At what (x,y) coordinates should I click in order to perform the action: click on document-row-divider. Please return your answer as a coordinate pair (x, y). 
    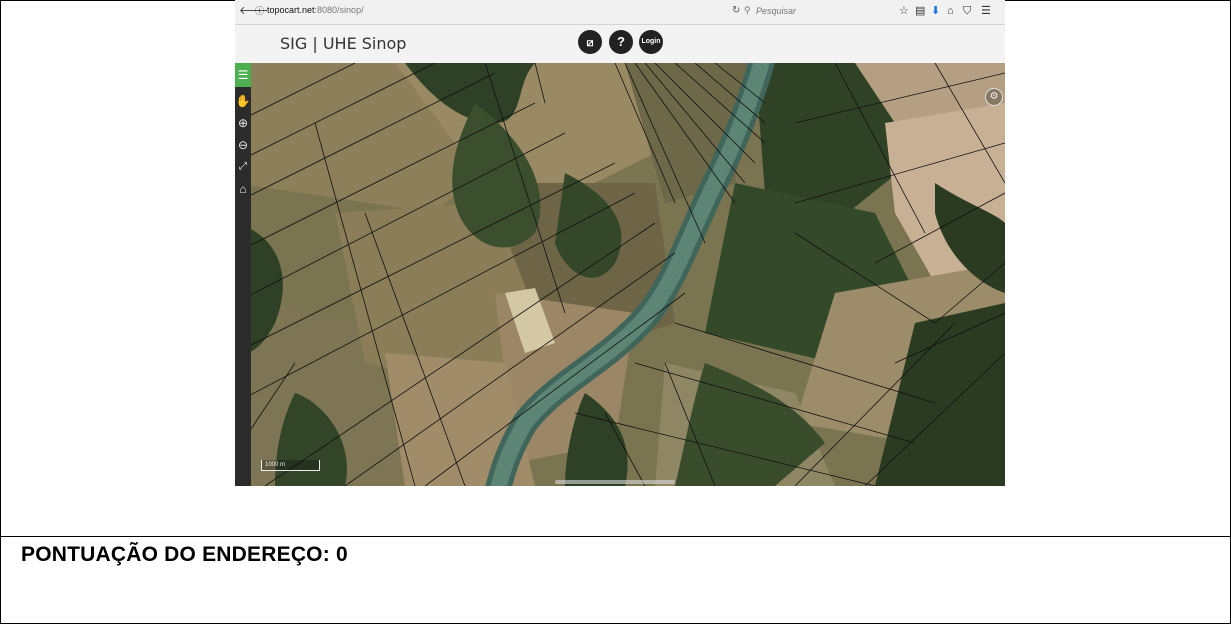
    Looking at the image, I should click on (615, 536).